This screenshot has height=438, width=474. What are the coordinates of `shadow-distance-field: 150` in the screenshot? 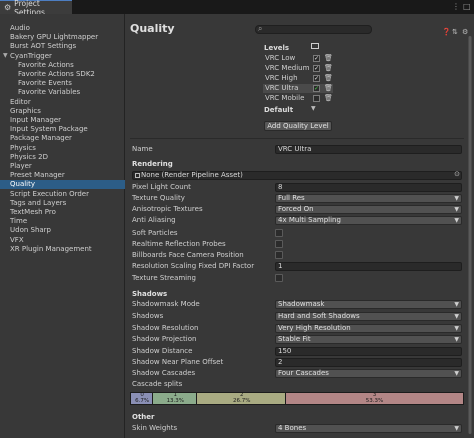 It's located at (368, 351).